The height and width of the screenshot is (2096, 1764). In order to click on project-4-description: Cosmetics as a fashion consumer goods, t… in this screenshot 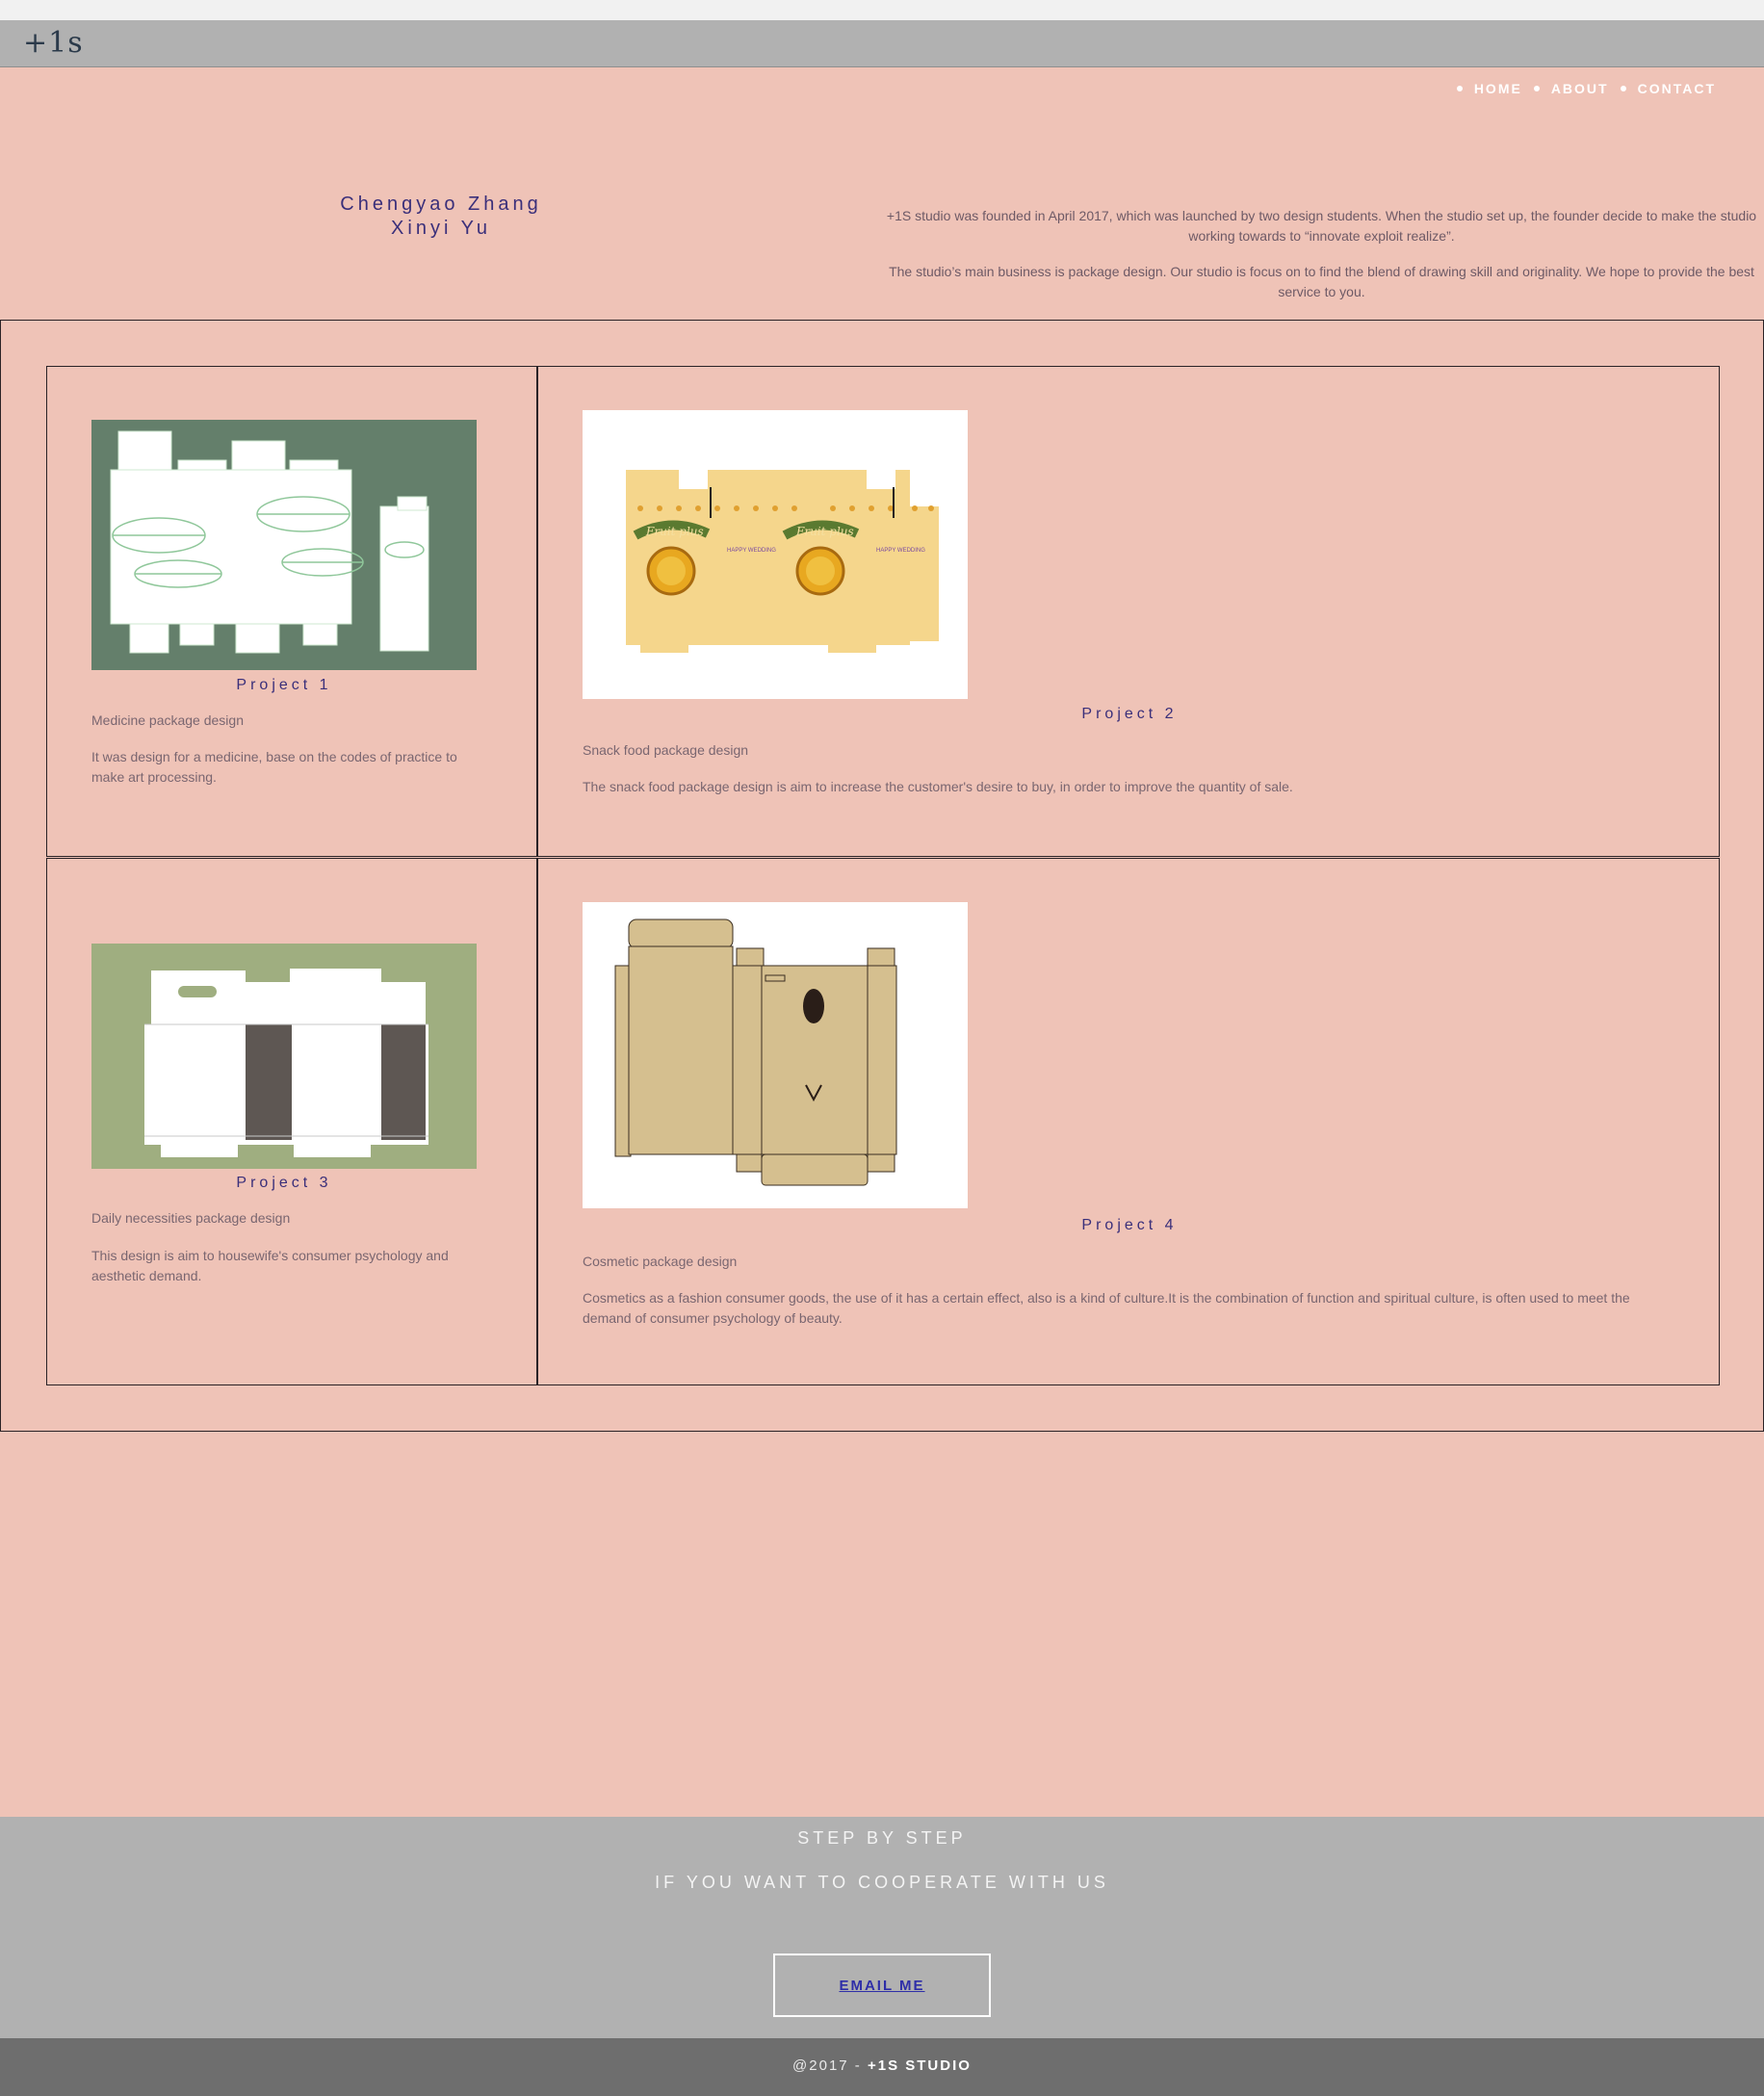, I will do `click(1106, 1308)`.